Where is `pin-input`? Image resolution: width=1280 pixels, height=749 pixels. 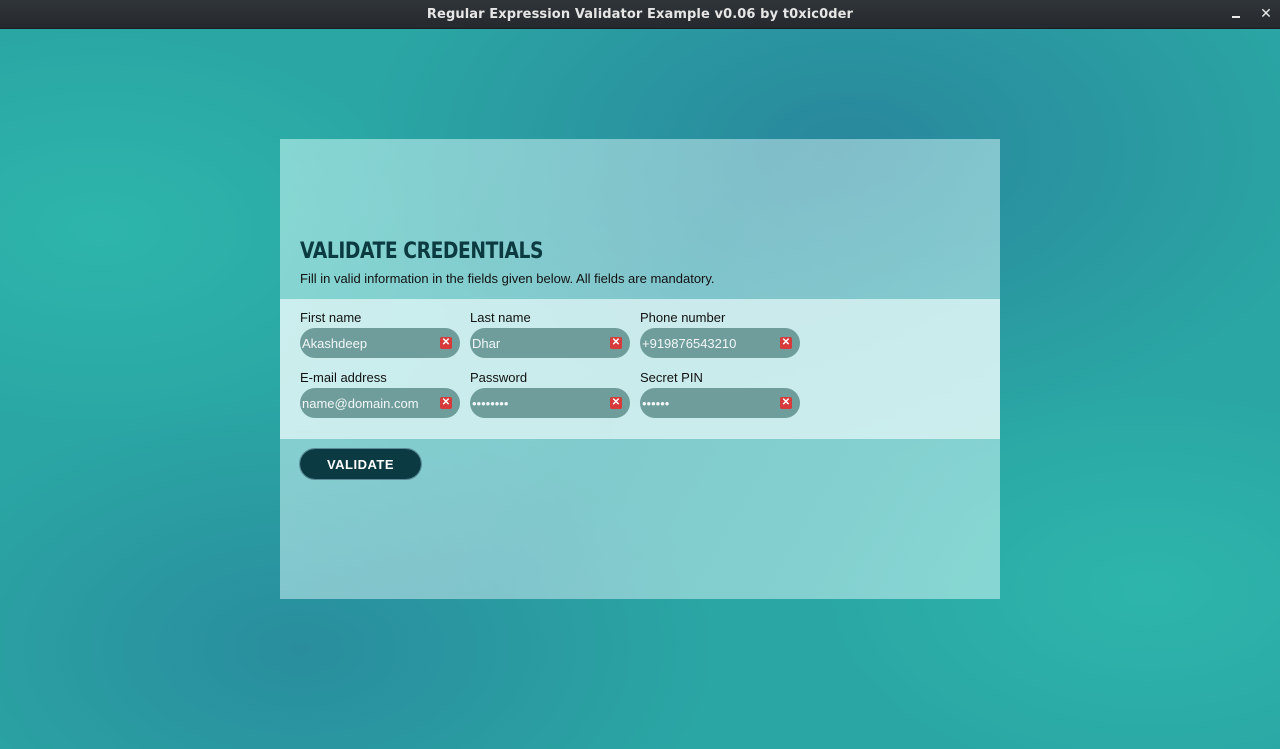
pin-input is located at coordinates (706, 403).